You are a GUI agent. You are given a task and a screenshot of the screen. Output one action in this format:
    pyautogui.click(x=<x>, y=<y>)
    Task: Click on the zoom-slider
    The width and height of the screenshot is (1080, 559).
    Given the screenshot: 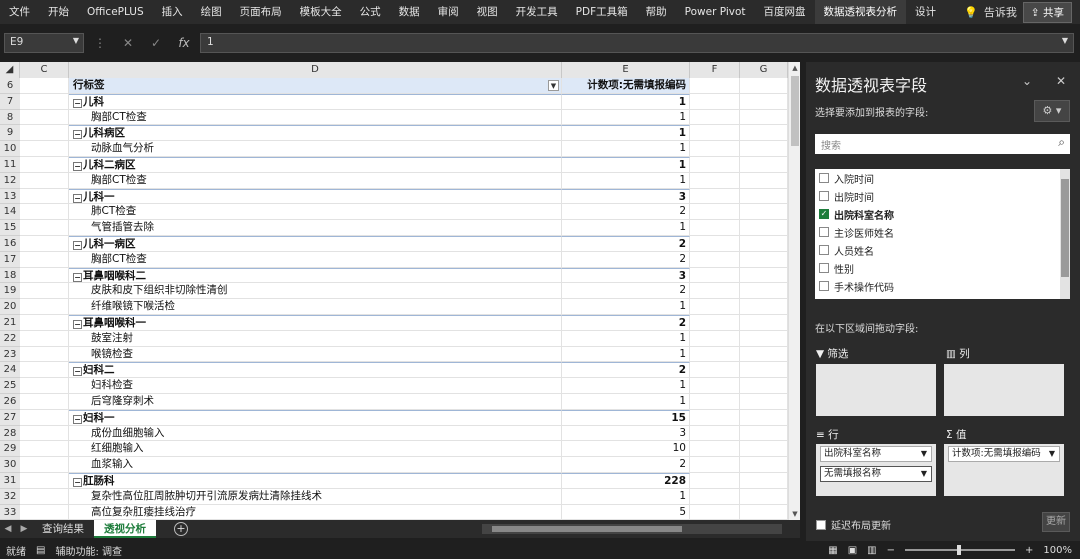 What is the action you would take?
    pyautogui.click(x=960, y=550)
    